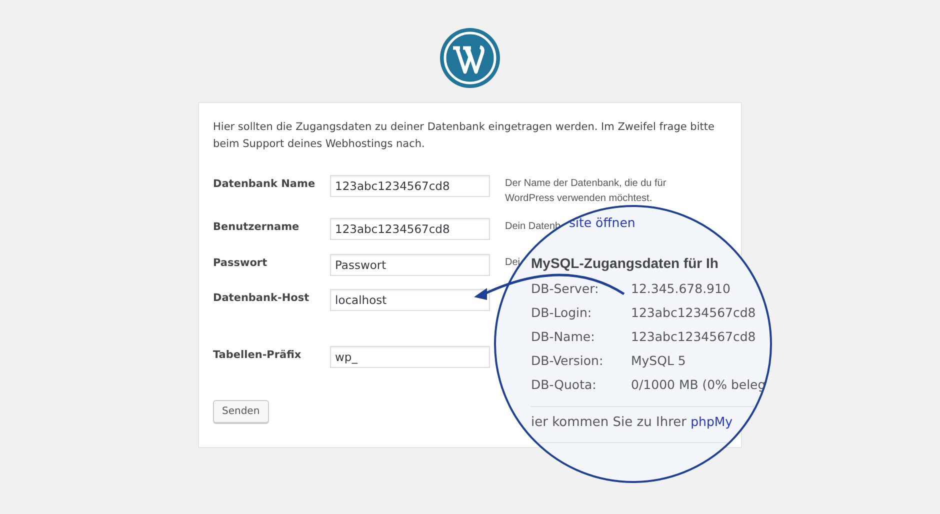 The height and width of the screenshot is (514, 940). What do you see at coordinates (240, 262) in the screenshot?
I see `field-label: Passwort` at bounding box center [240, 262].